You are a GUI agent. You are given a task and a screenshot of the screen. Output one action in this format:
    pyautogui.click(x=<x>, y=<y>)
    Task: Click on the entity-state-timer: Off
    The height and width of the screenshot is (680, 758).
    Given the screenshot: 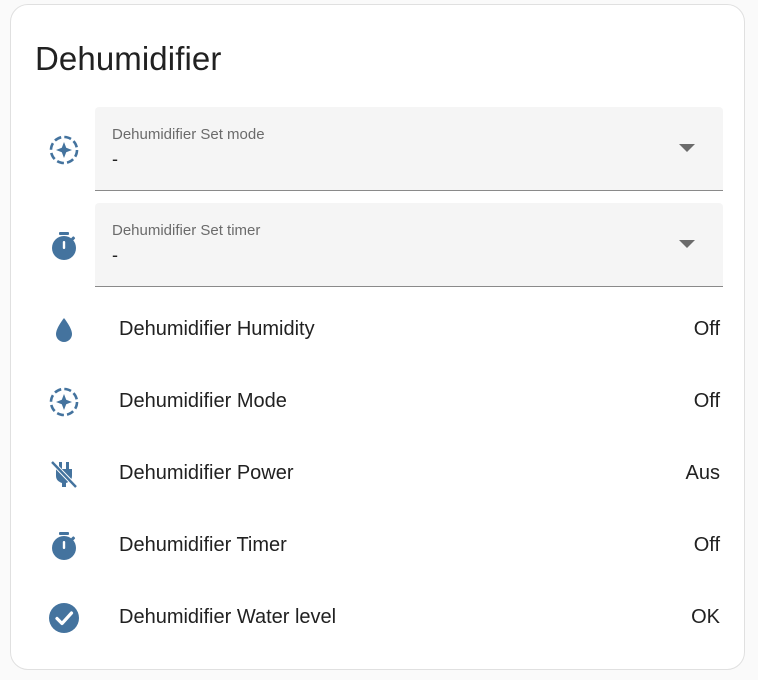 What is the action you would take?
    pyautogui.click(x=706, y=545)
    